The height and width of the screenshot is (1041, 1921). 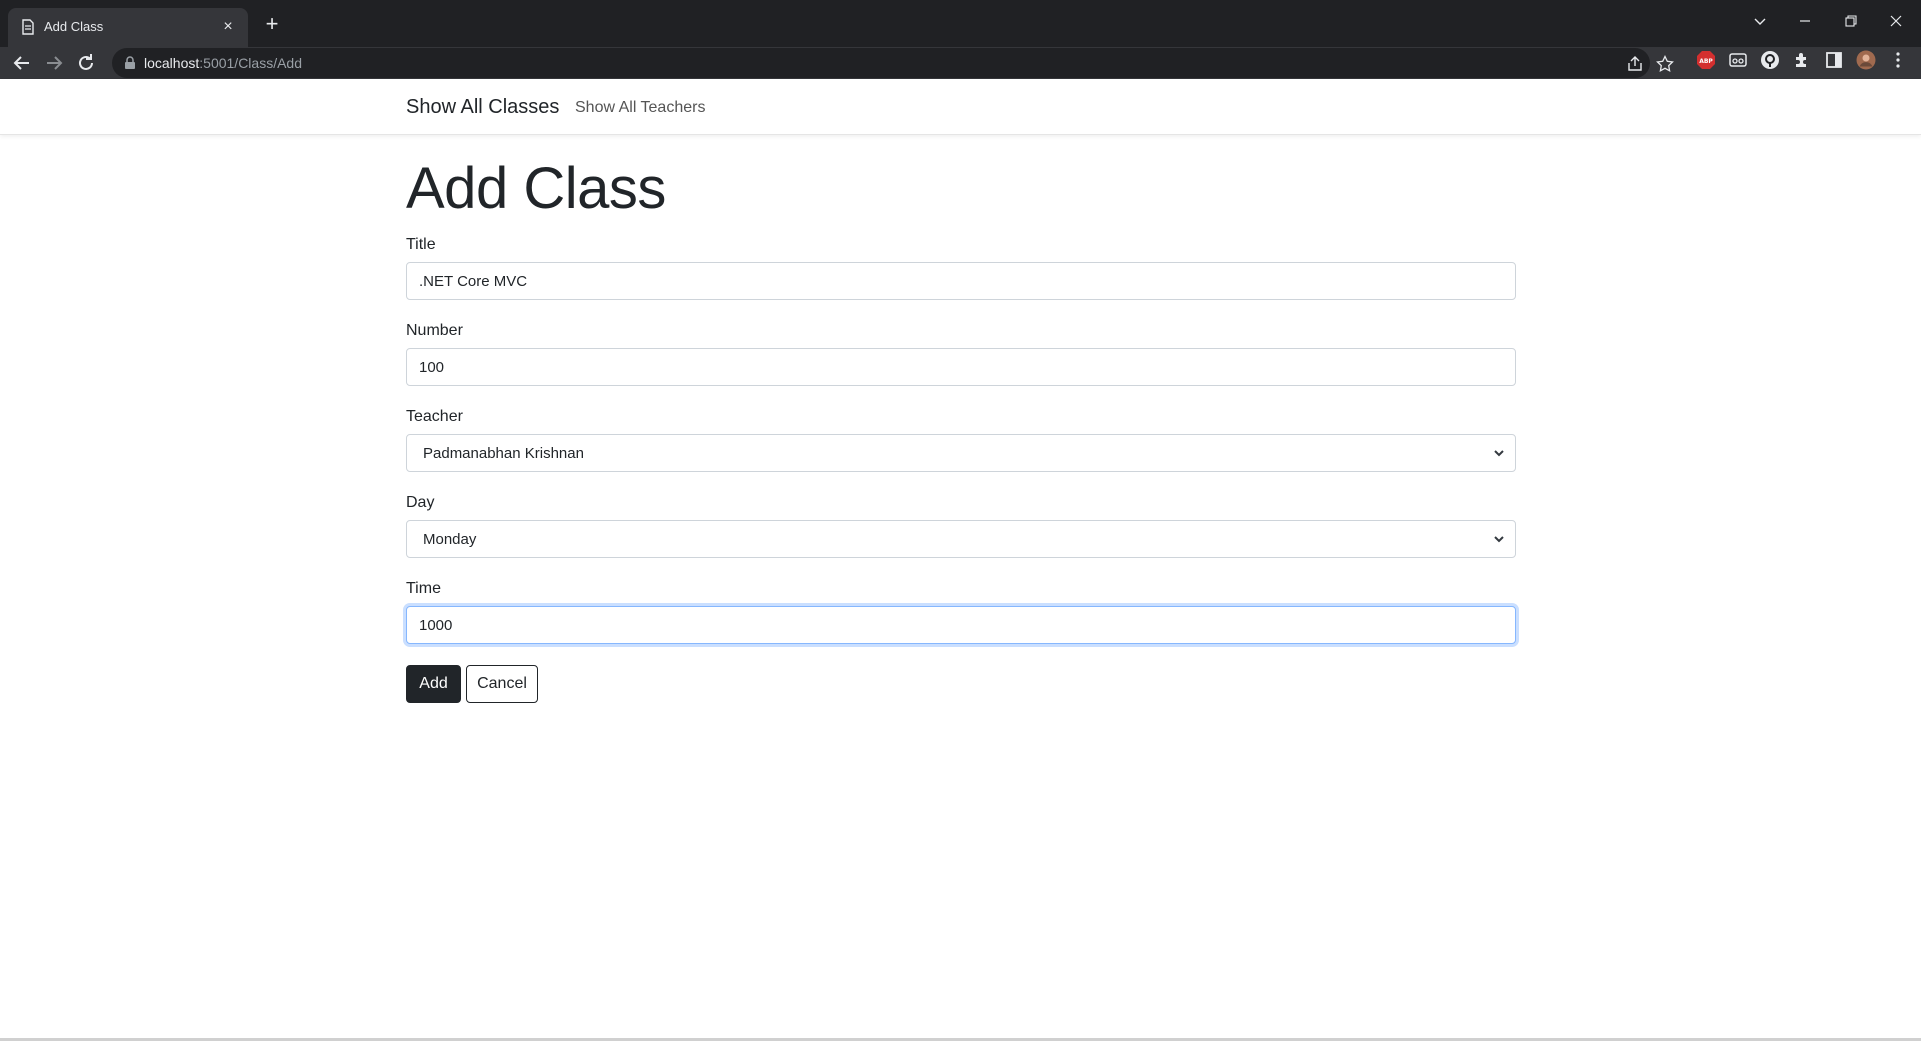 I want to click on close-tab-icon: ×, so click(x=228, y=27).